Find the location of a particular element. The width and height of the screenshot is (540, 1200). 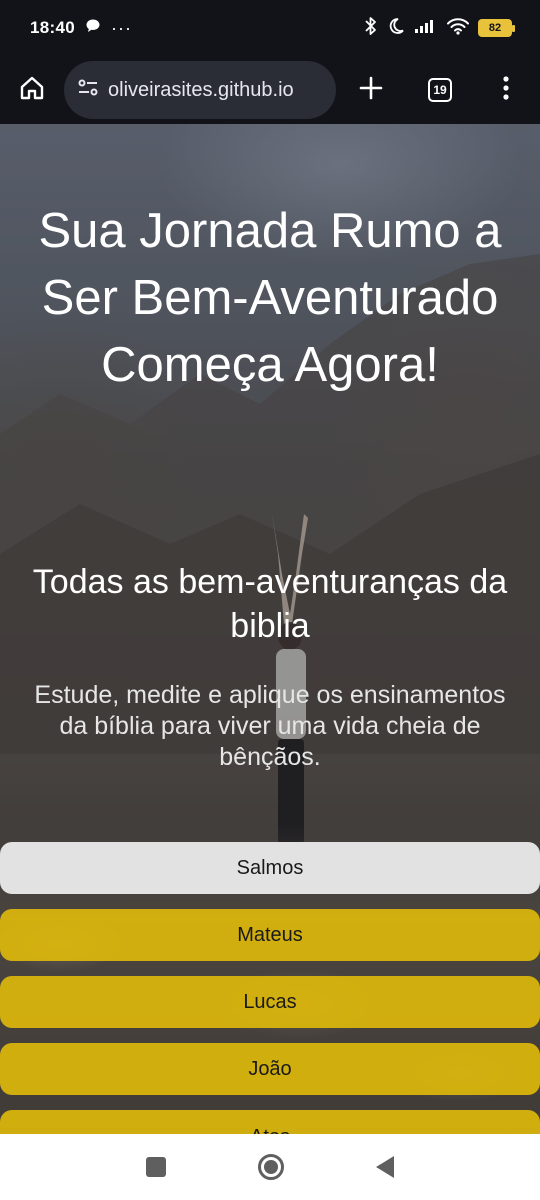

url-text: oliveirasites.github.io is located at coordinates (201, 90).